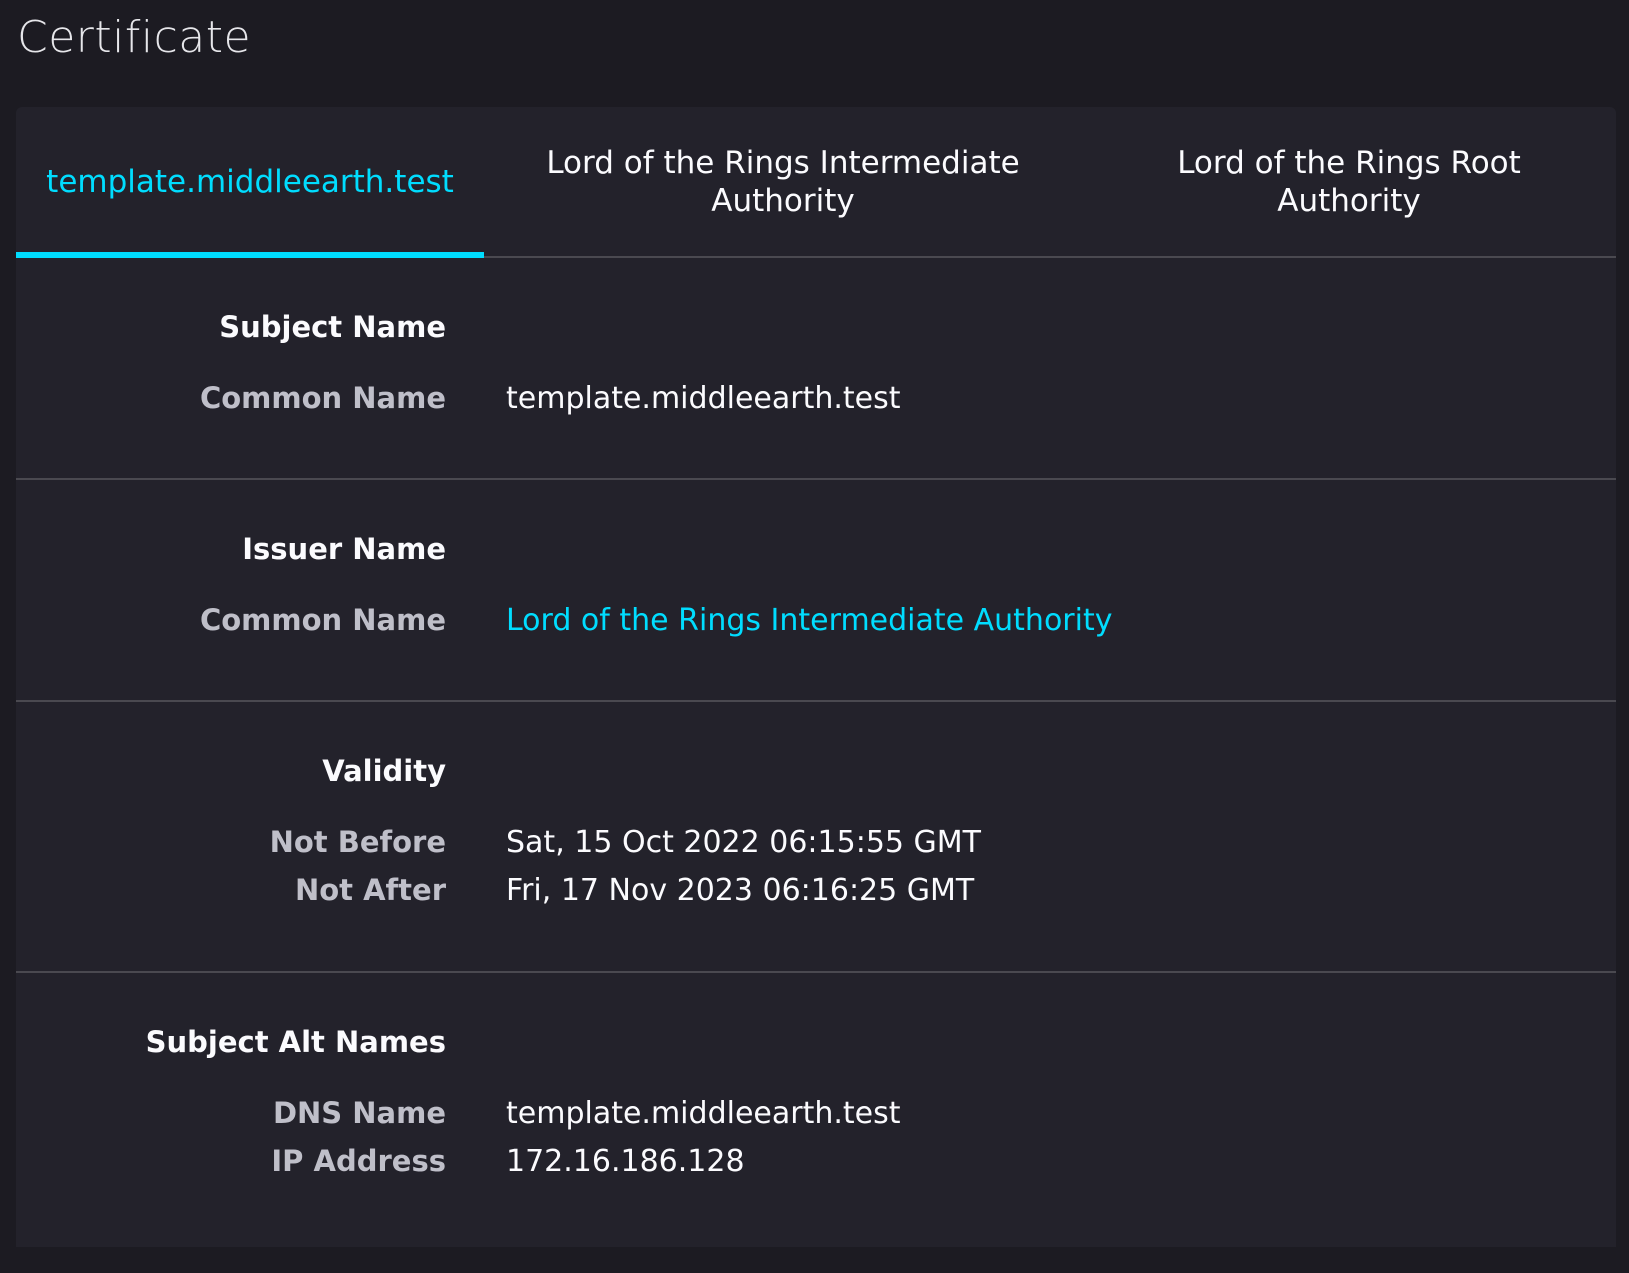 The height and width of the screenshot is (1273, 1629). Describe the element at coordinates (625, 1161) in the screenshot. I see `ip-address-value: 172.16.186.128` at that location.